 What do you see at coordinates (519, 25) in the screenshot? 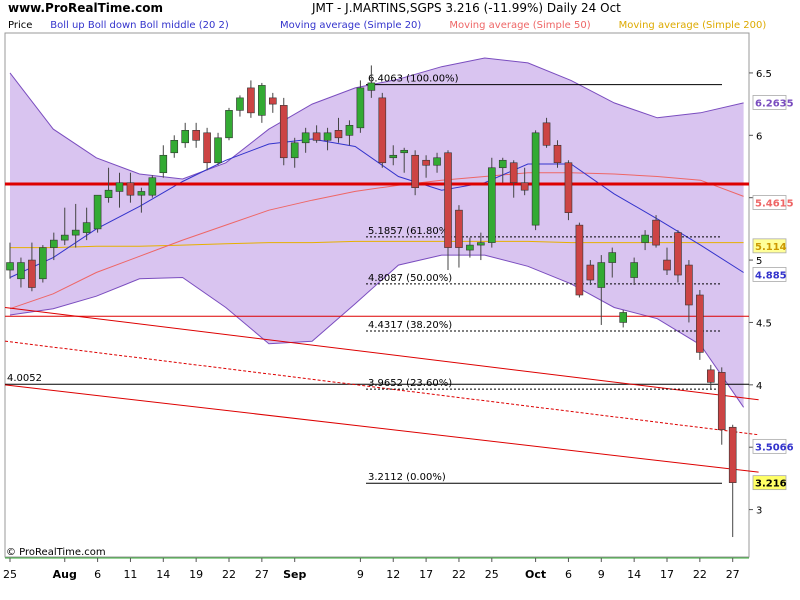
I see `legend-item: Moving average (Simple 50)` at bounding box center [519, 25].